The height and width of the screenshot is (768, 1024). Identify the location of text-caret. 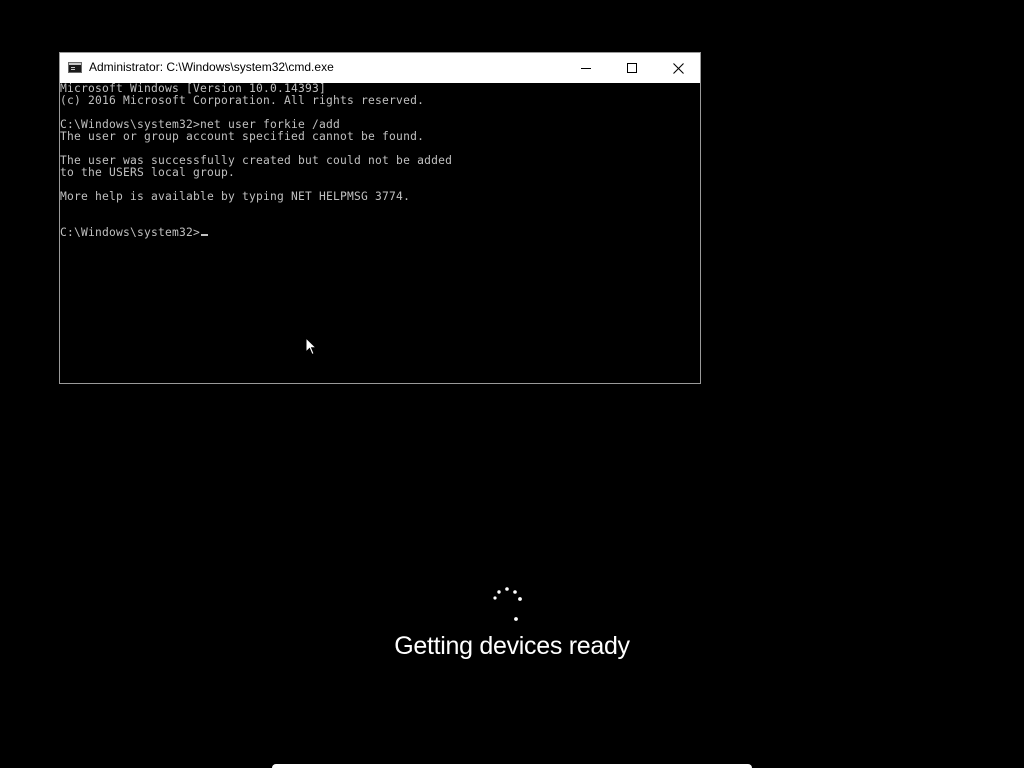
(205, 235).